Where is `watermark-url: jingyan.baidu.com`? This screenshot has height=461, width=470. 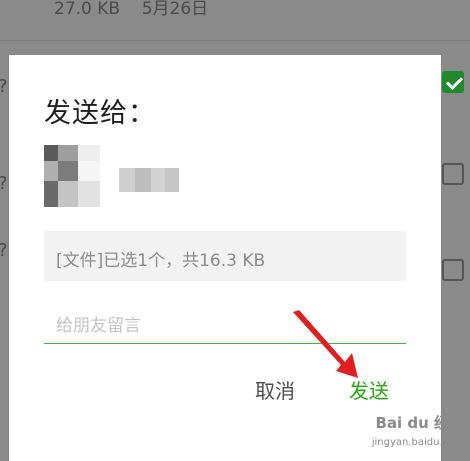
watermark-url: jingyan.baidu.com is located at coordinates (417, 442).